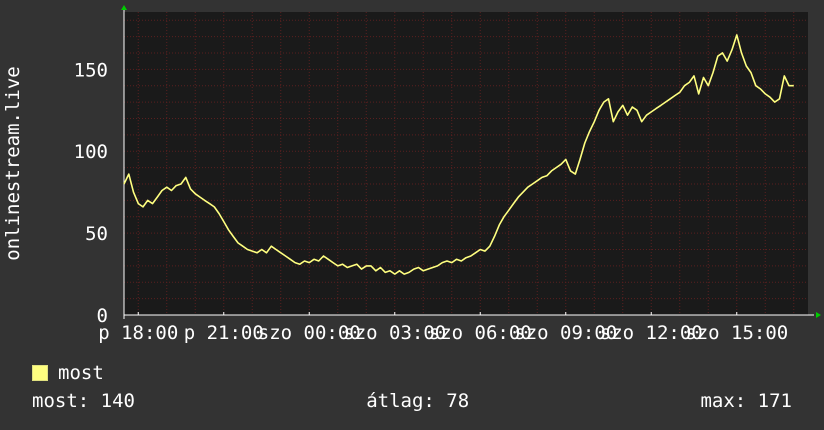 The height and width of the screenshot is (430, 824). What do you see at coordinates (96, 234) in the screenshot?
I see `y-tick-label: 50` at bounding box center [96, 234].